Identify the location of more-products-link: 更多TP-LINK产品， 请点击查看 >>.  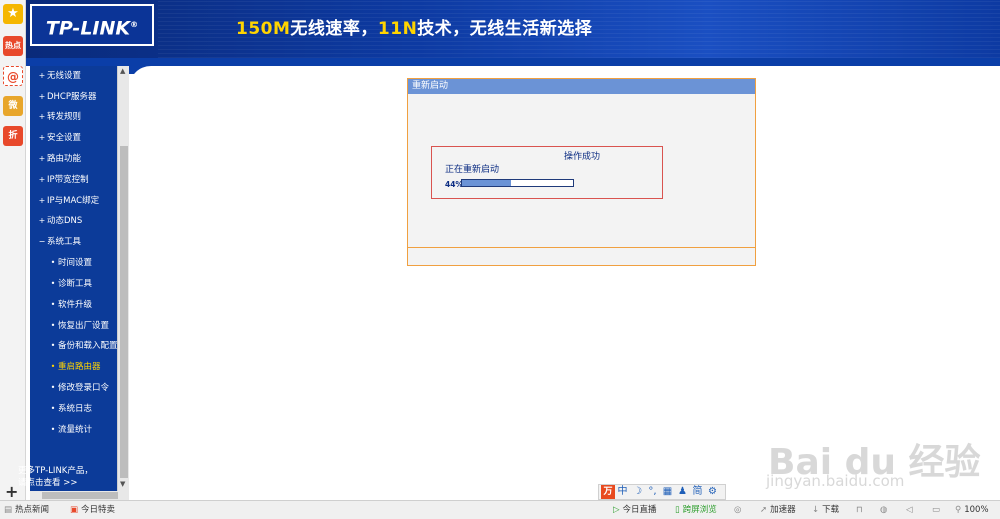
(67, 477).